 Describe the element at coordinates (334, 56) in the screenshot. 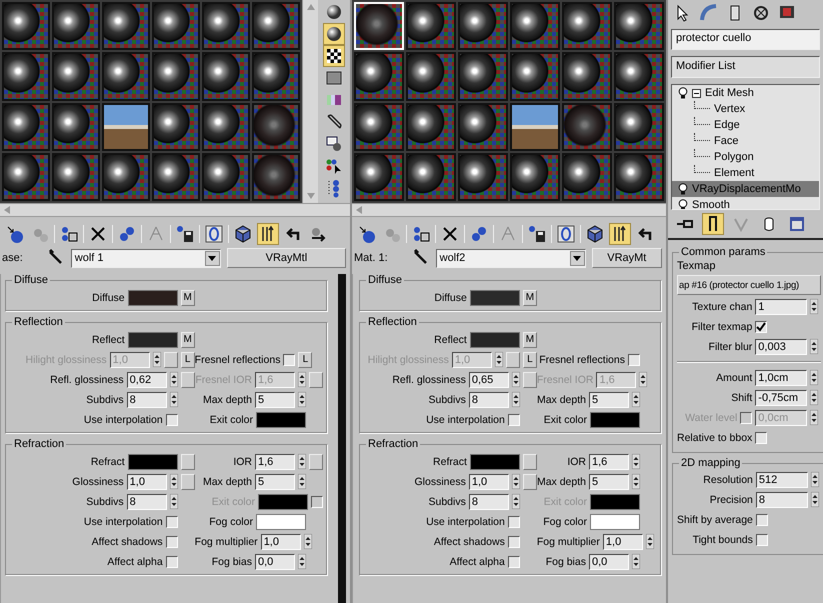

I see `checker-icon` at that location.